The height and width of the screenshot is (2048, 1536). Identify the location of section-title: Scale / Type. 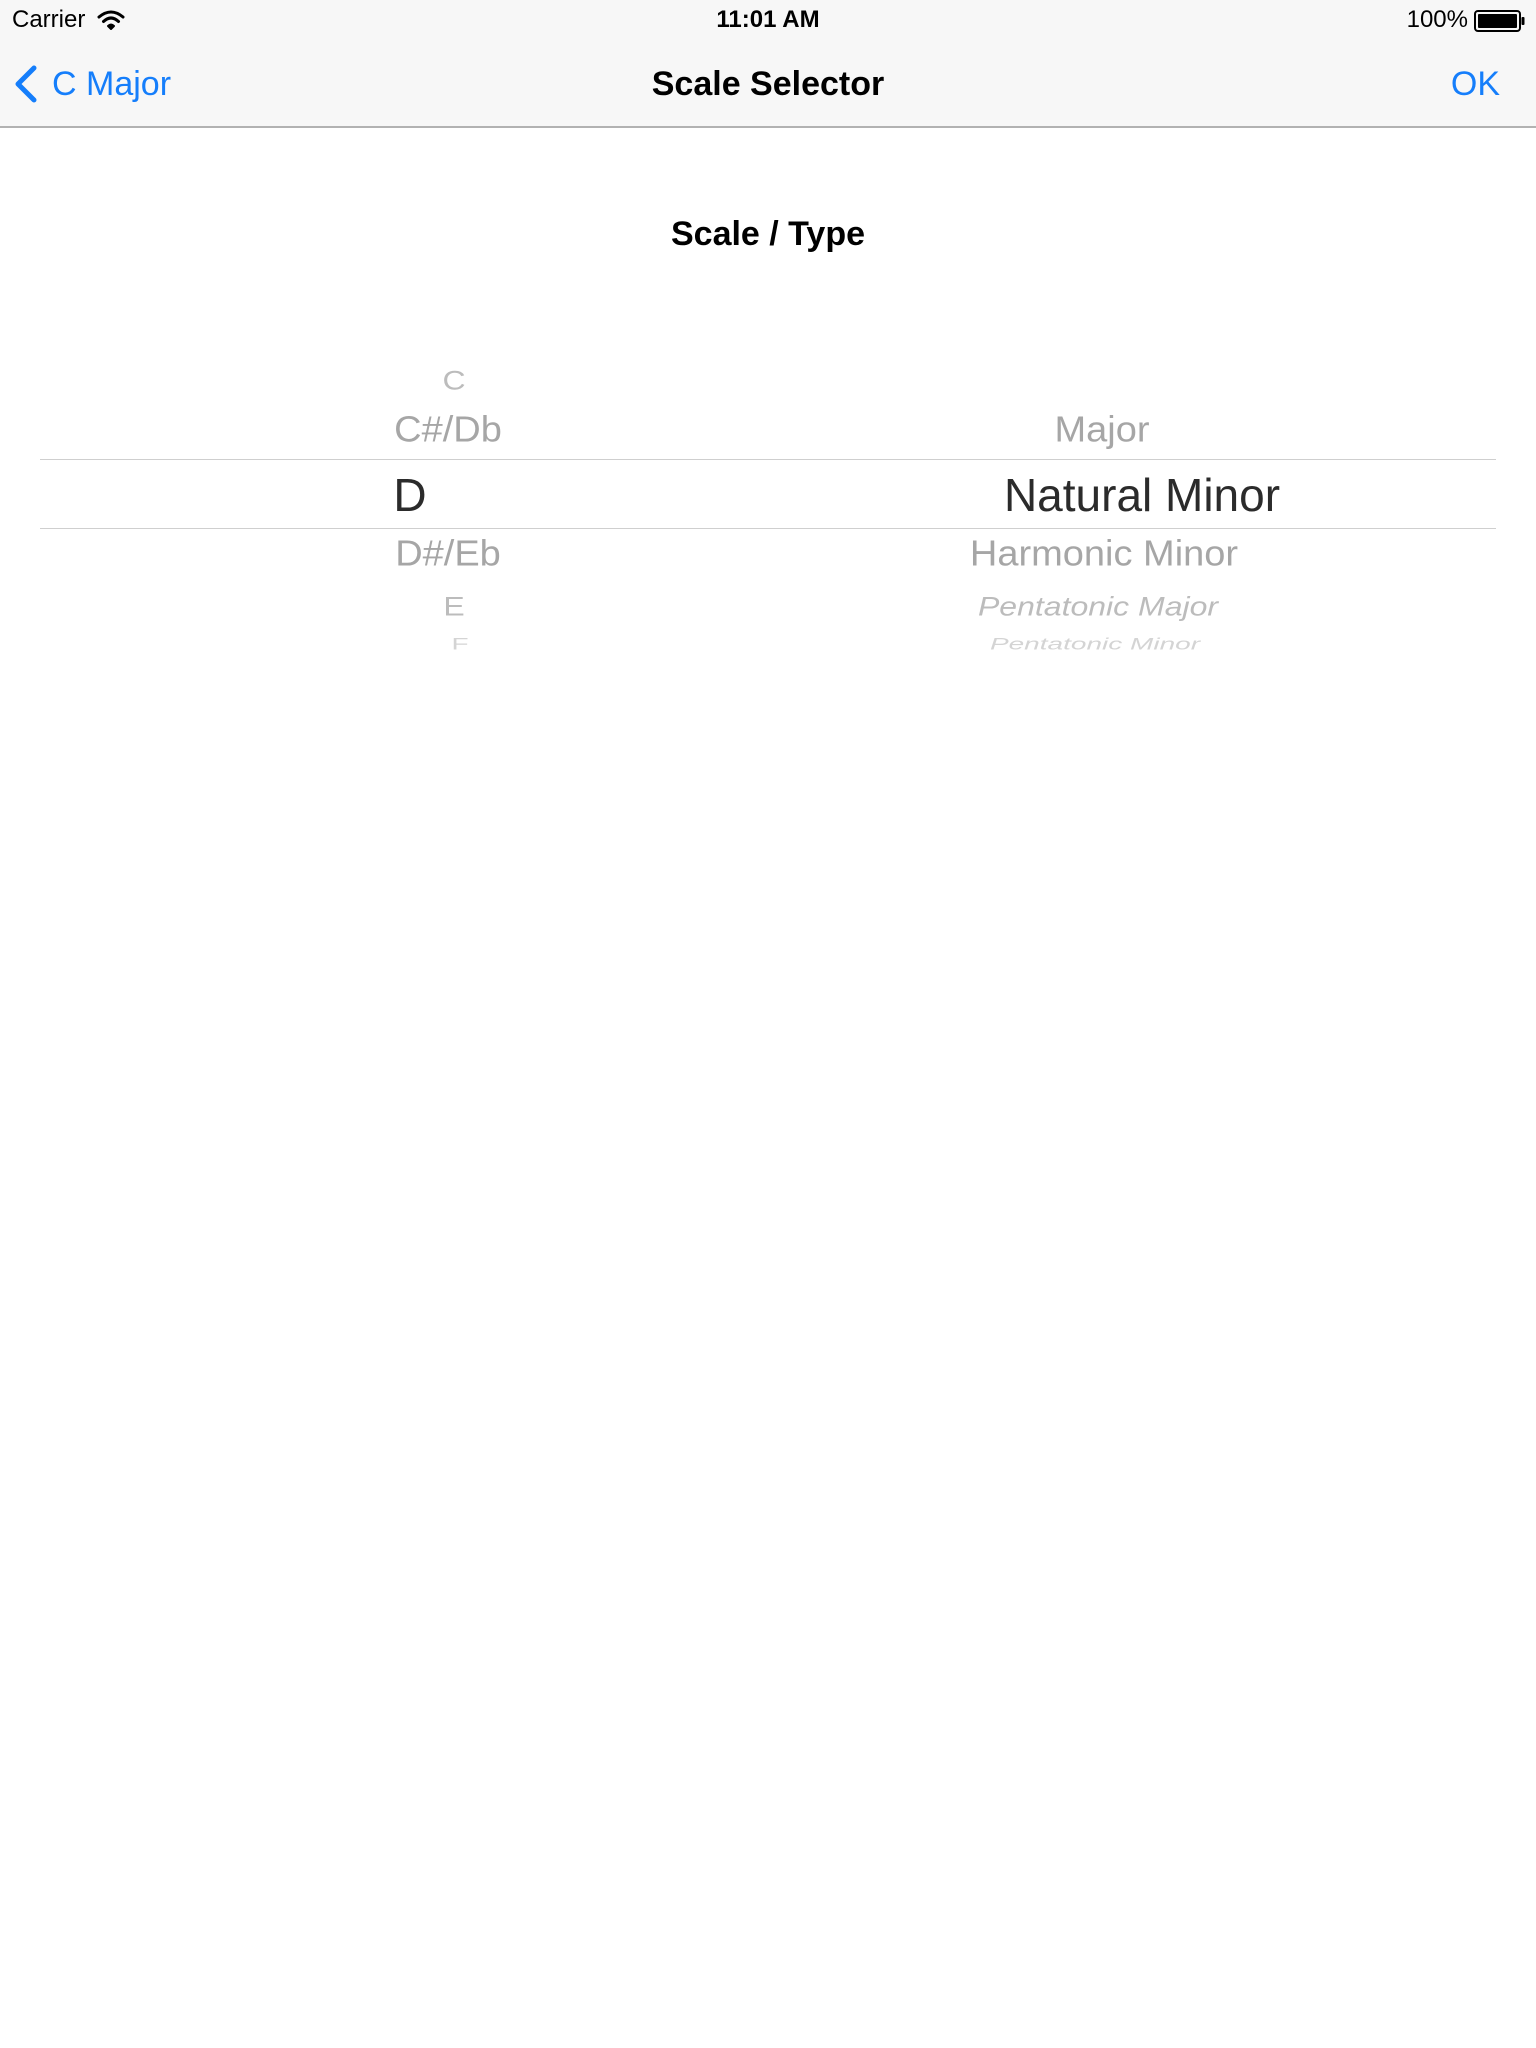
(768, 234).